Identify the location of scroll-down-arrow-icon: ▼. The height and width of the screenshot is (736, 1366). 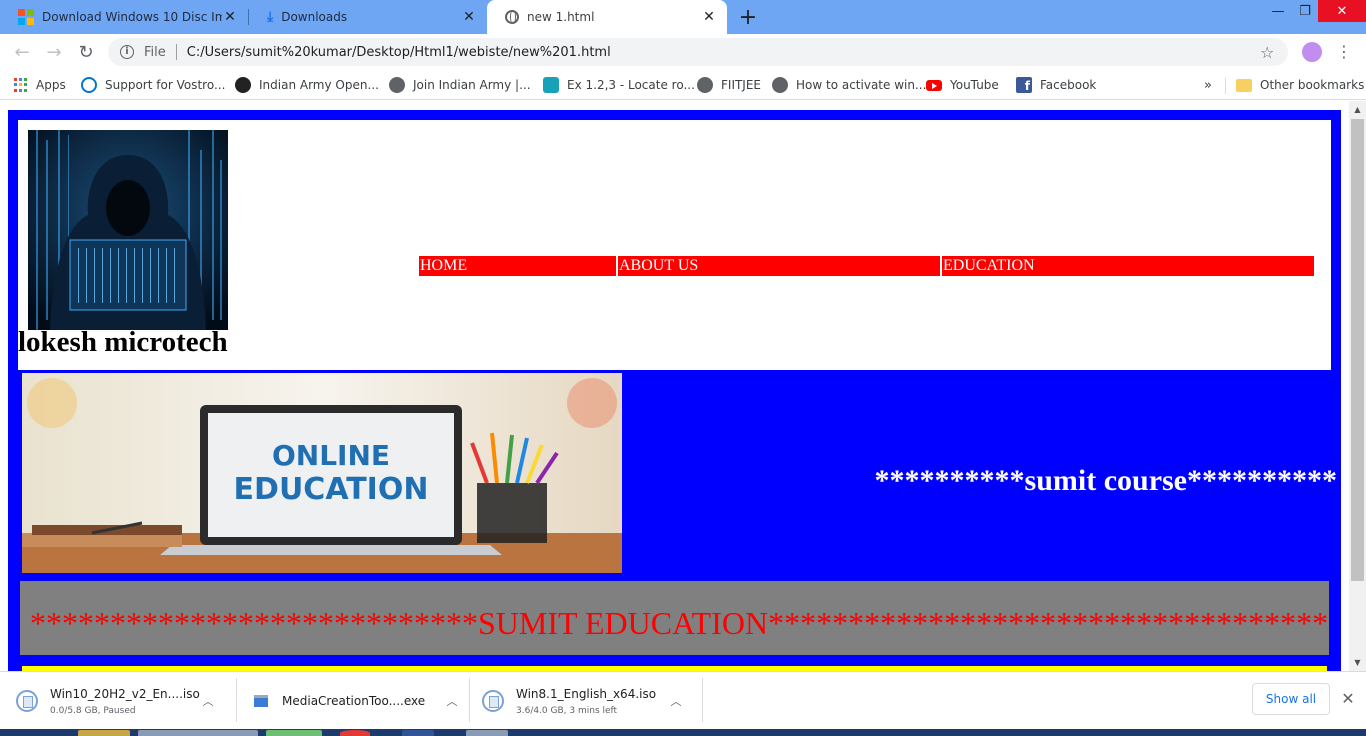
(1357, 662).